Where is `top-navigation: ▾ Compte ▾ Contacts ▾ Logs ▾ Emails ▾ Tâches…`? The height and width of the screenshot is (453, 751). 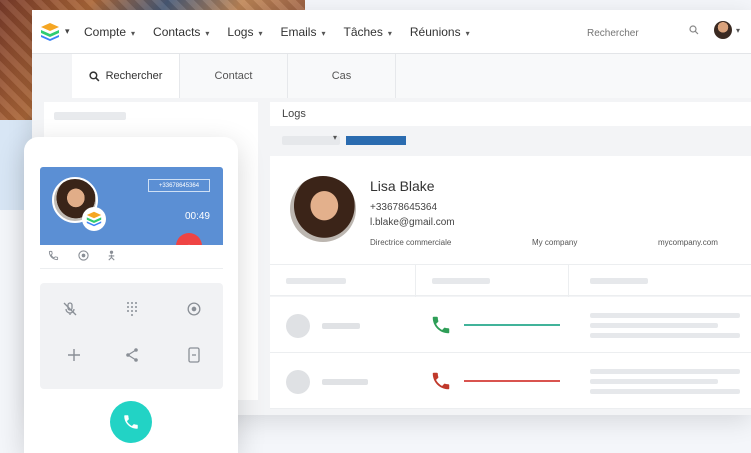
top-navigation: ▾ Compte ▾ Contacts ▾ Logs ▾ Emails ▾ Tâches… is located at coordinates (391, 32).